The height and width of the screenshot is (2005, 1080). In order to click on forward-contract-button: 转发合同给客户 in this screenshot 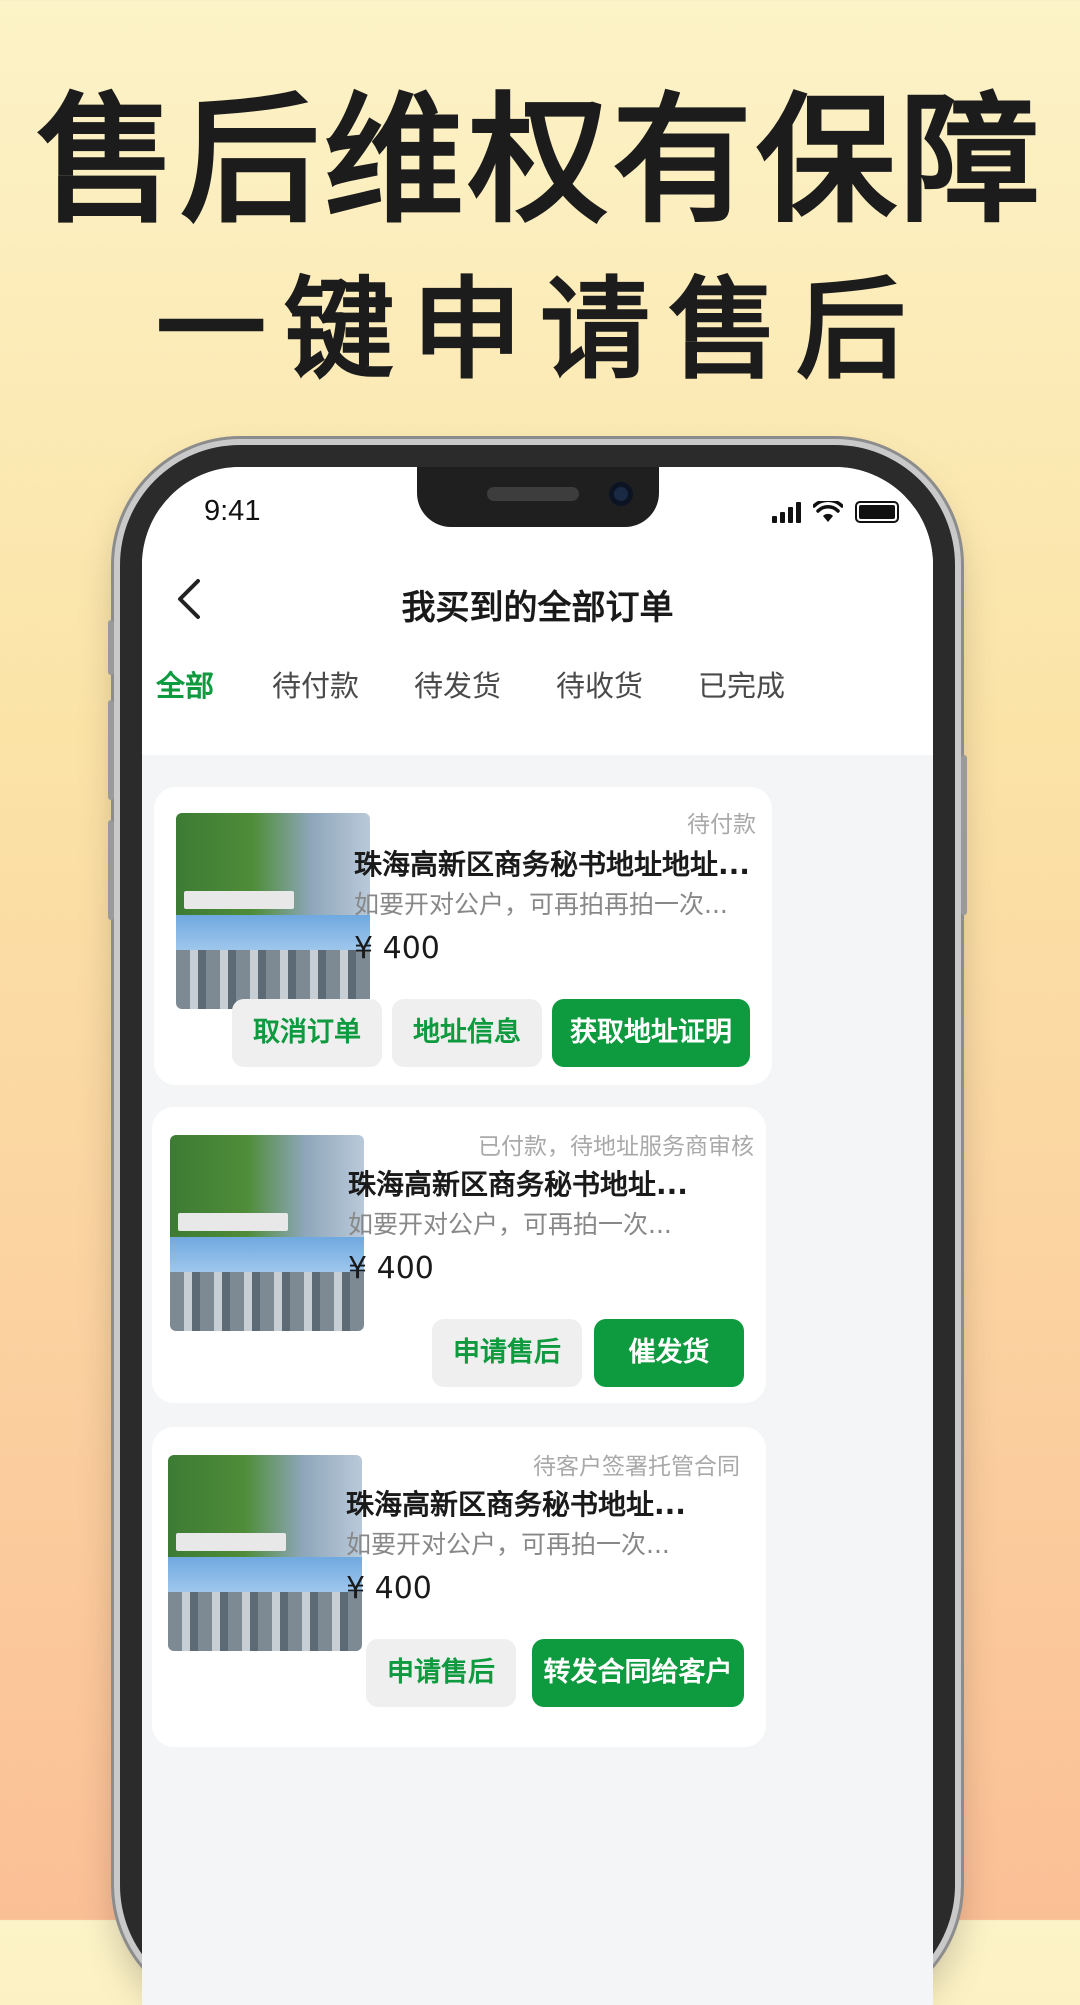, I will do `click(638, 1673)`.